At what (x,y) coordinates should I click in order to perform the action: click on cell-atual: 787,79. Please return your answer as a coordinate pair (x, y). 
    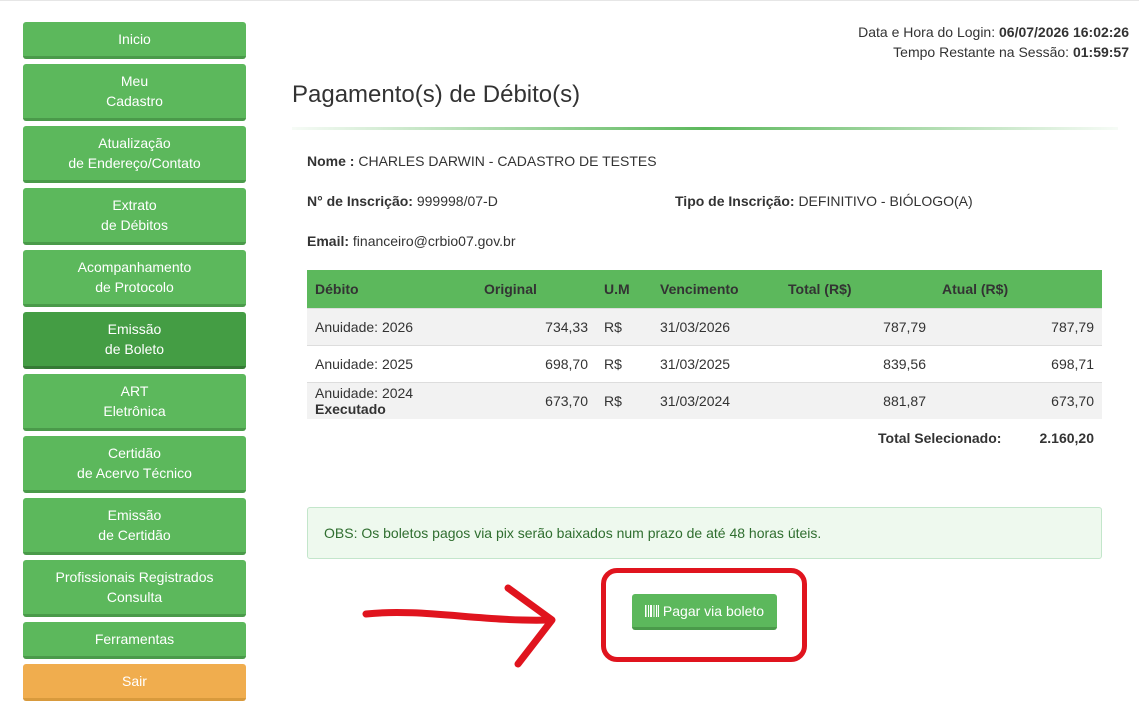
    Looking at the image, I should click on (1018, 326).